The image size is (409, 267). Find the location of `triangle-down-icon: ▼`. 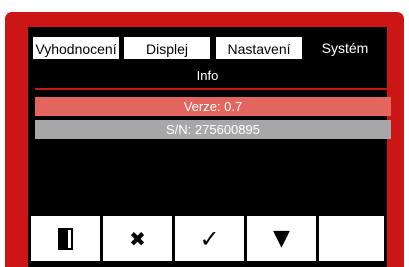

triangle-down-icon: ▼ is located at coordinates (281, 238).